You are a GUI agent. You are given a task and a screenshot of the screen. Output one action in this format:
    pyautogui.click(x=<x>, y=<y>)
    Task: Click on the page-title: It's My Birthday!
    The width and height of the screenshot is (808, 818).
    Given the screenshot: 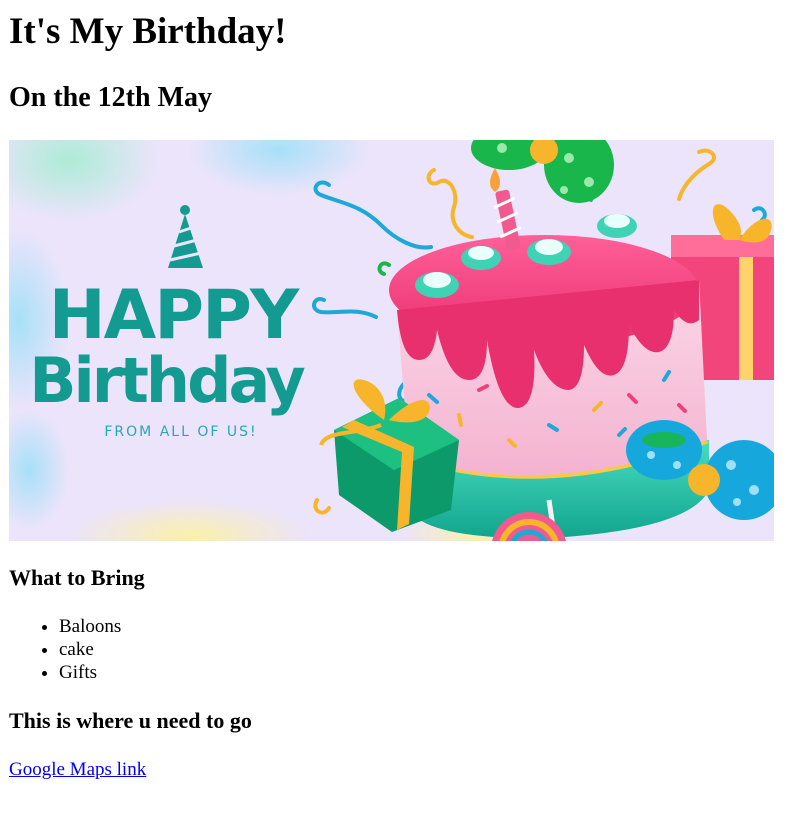 What is the action you would take?
    pyautogui.click(x=148, y=31)
    